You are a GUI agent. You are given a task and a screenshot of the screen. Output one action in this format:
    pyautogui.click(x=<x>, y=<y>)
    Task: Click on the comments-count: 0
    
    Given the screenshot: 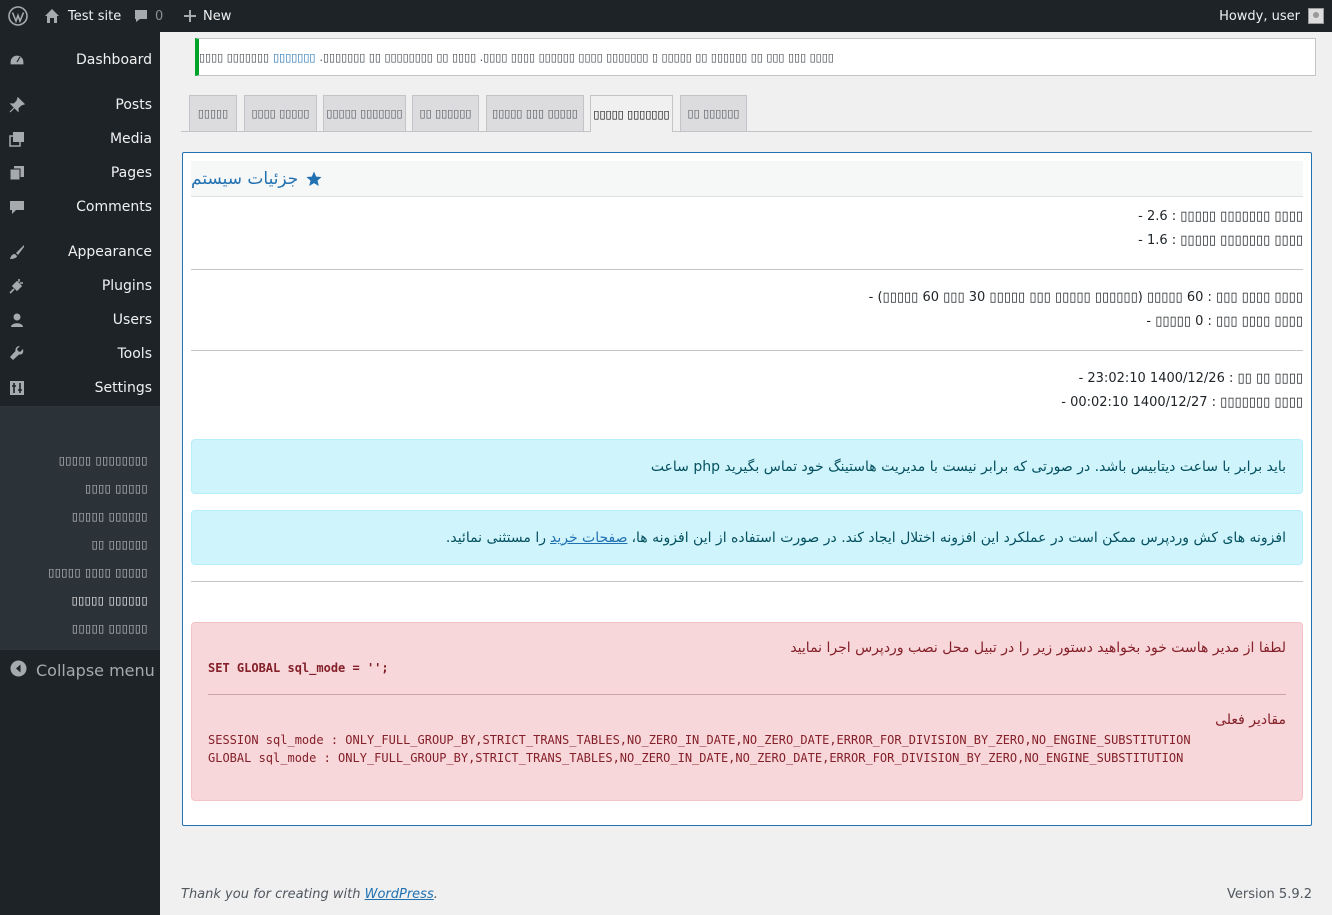 What is the action you would take?
    pyautogui.click(x=159, y=16)
    